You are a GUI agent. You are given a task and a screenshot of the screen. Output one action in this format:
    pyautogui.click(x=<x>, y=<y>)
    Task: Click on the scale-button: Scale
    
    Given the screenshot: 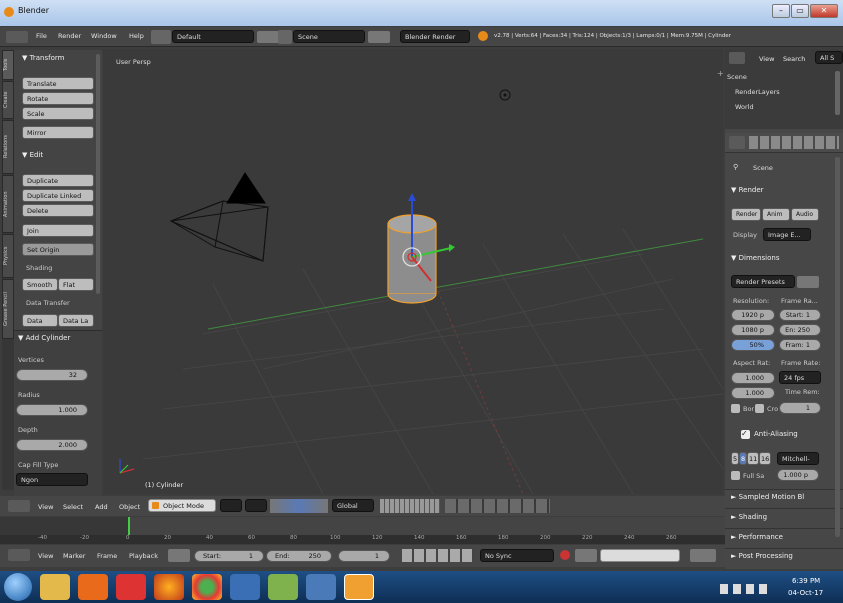 What is the action you would take?
    pyautogui.click(x=58, y=113)
    